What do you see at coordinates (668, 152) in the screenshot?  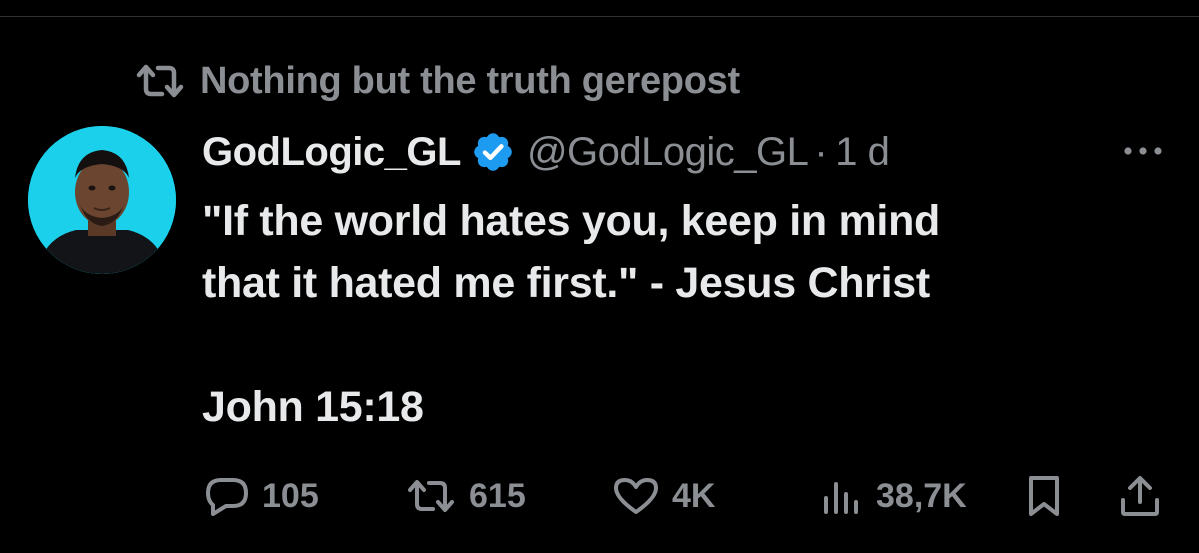 I see `handle: @GodLogic_GL` at bounding box center [668, 152].